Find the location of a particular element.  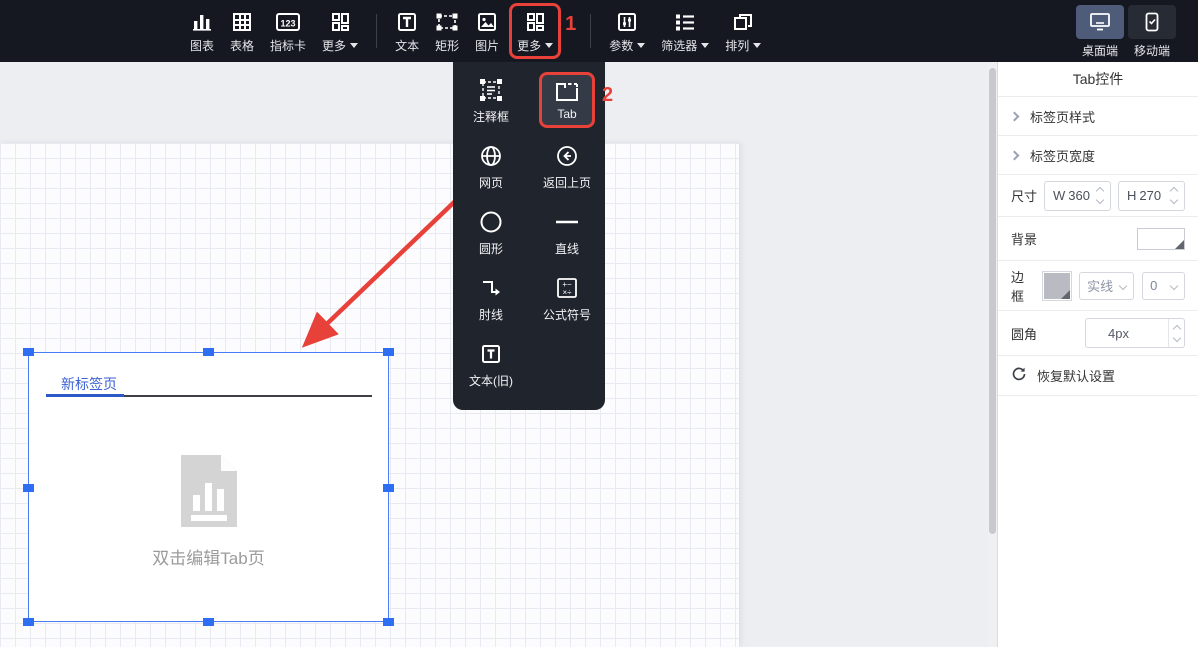

text-old-icon is located at coordinates (491, 354).